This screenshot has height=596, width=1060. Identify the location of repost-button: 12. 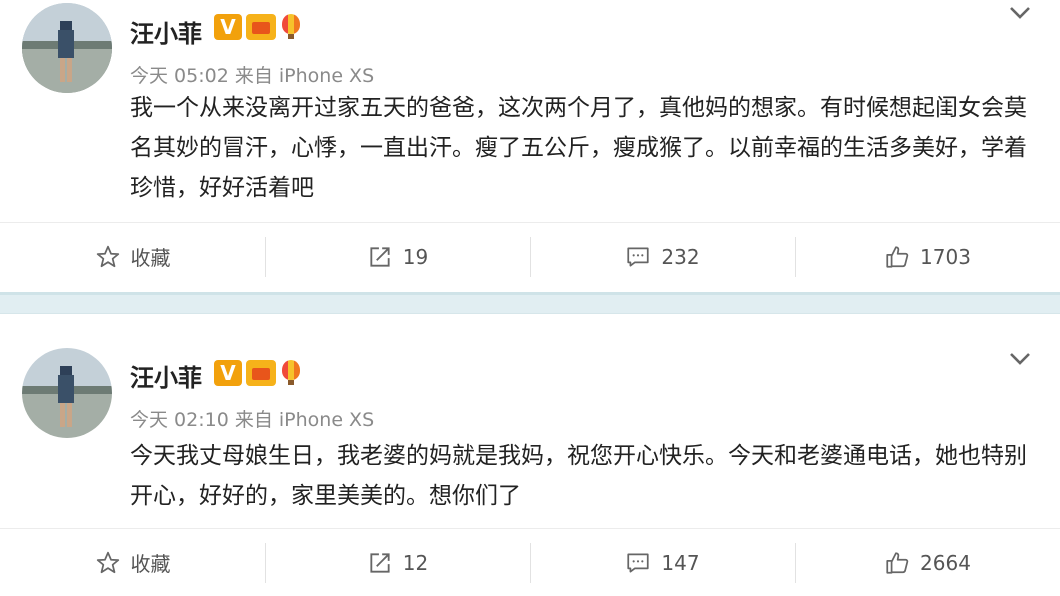
(397, 562).